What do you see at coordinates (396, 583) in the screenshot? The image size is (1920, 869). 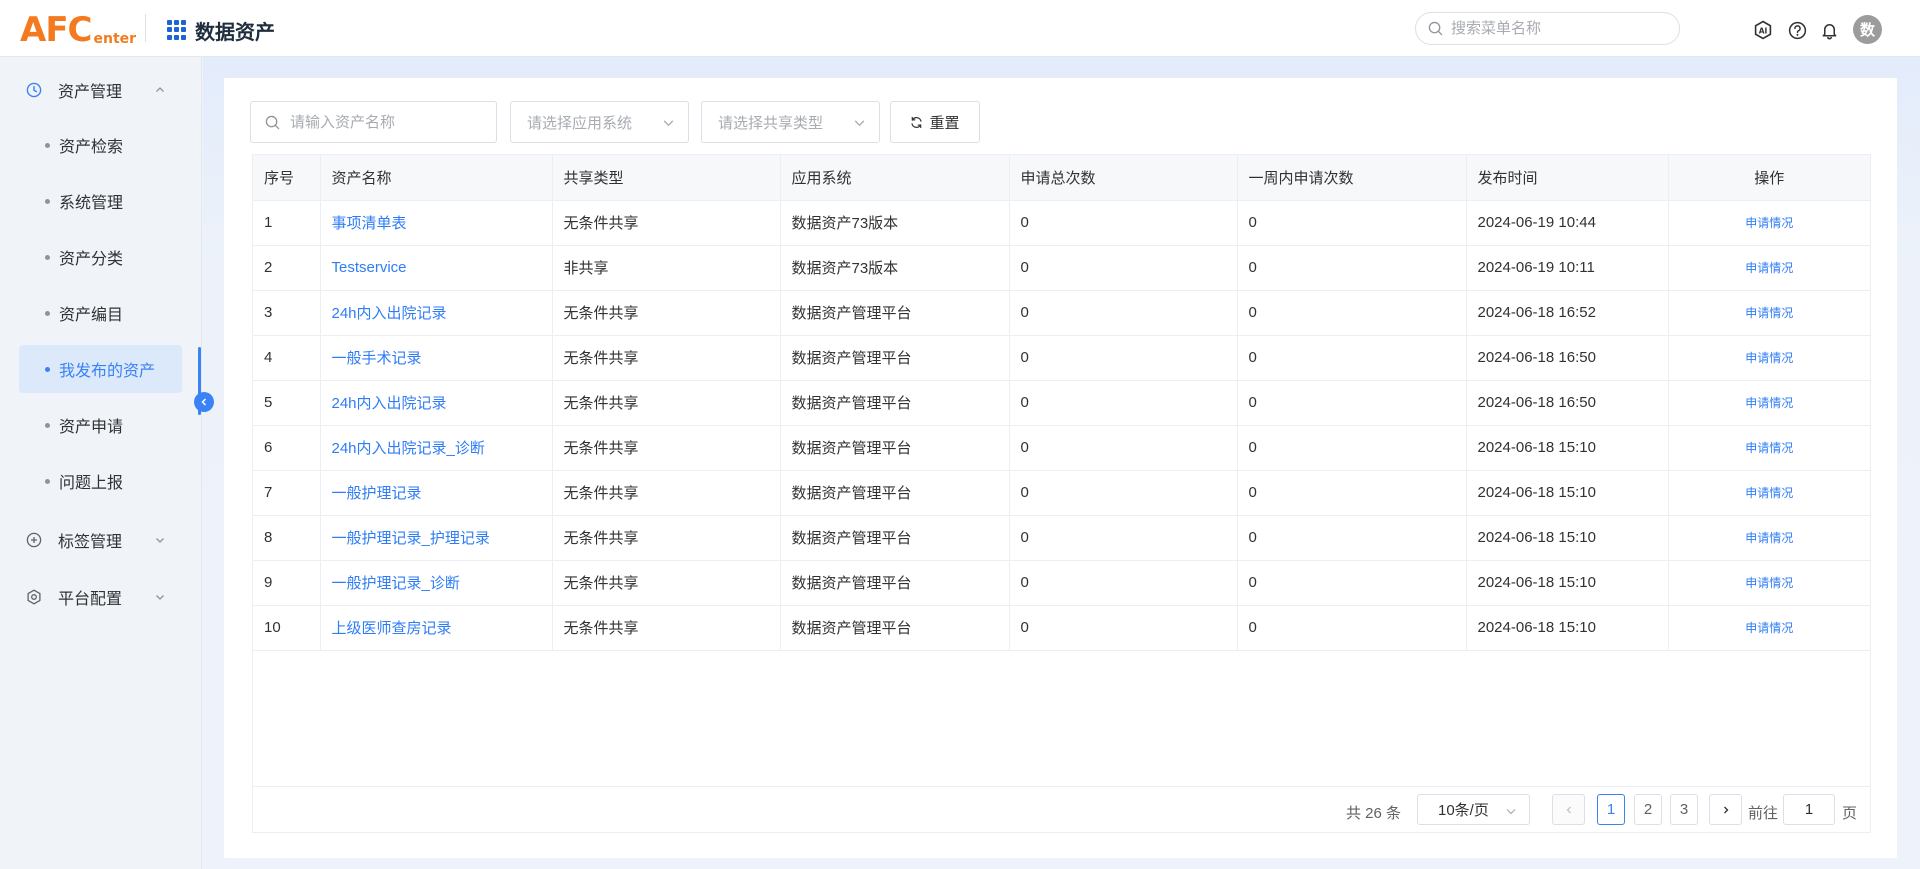 I see `asset-name-link: 一般护理记录_诊断` at bounding box center [396, 583].